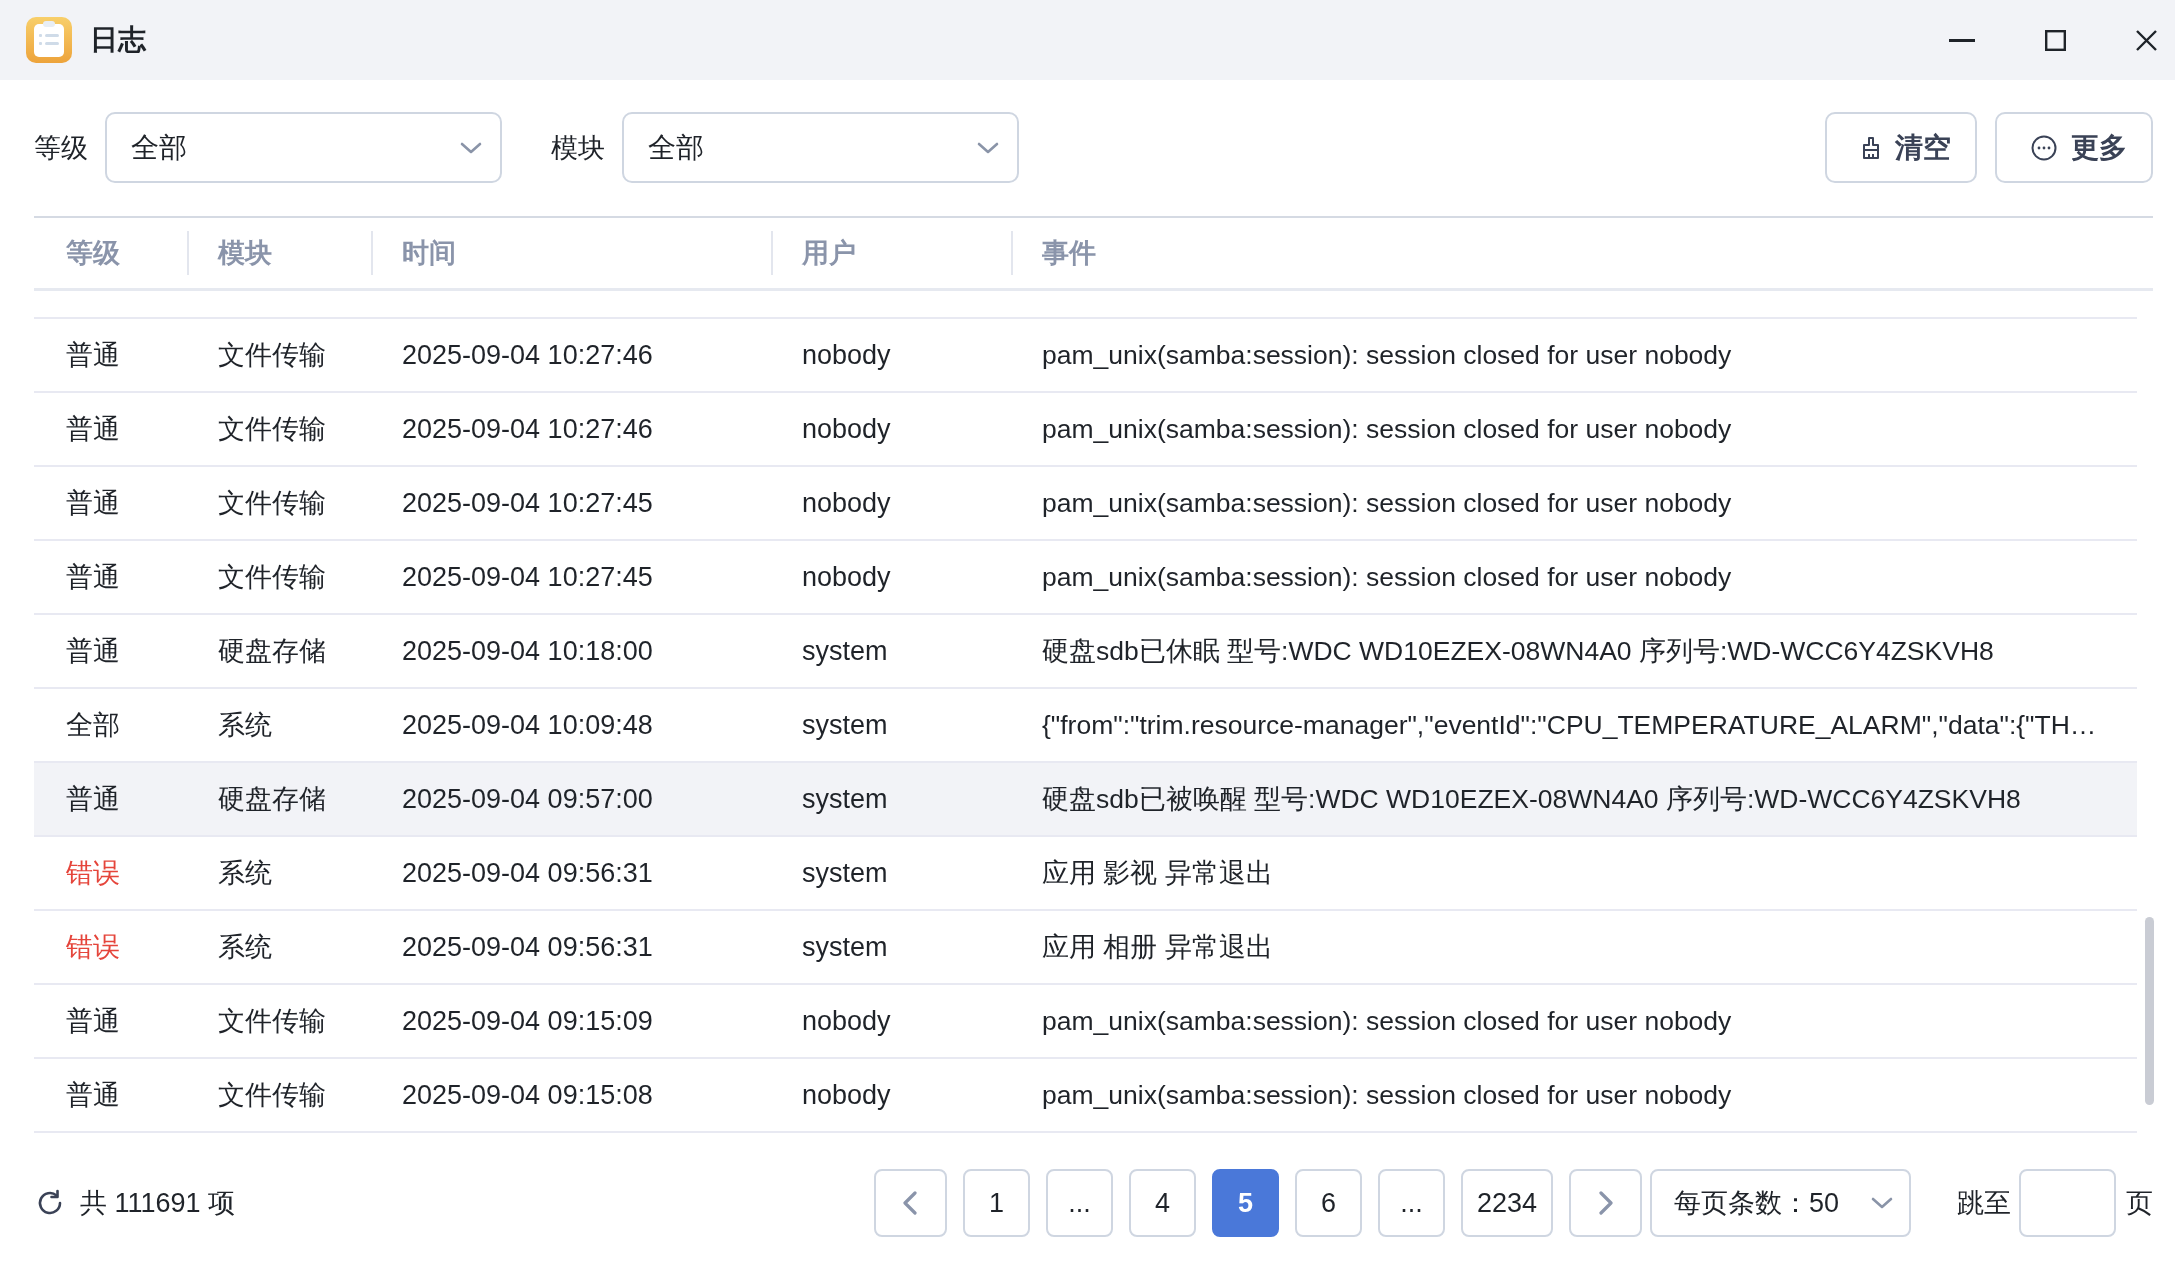  I want to click on total-count: 共 111691 项, so click(158, 1203).